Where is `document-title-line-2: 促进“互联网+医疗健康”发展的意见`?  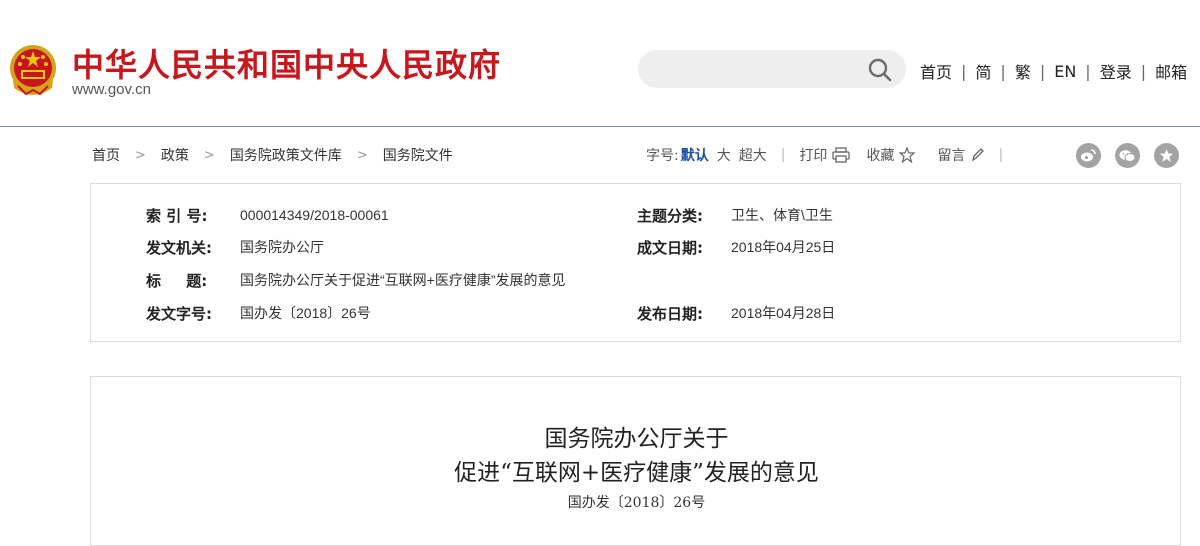
document-title-line-2: 促进“互联网+医疗健康”发展的意见 is located at coordinates (636, 473).